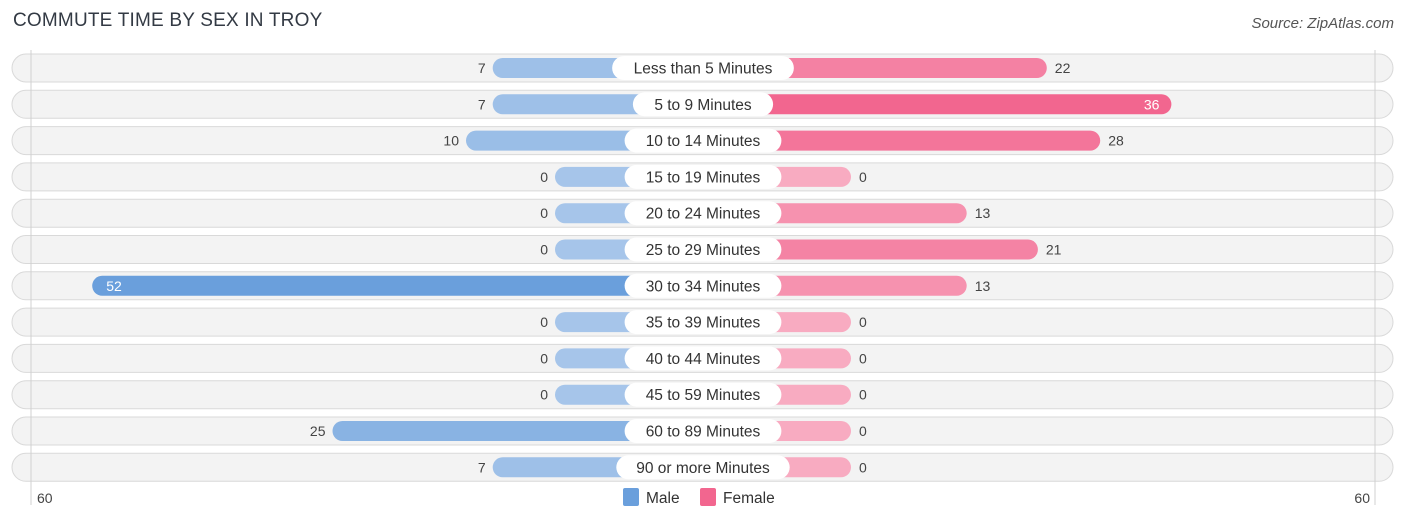 The image size is (1406, 523). What do you see at coordinates (749, 498) in the screenshot?
I see `legend-label-female: Female` at bounding box center [749, 498].